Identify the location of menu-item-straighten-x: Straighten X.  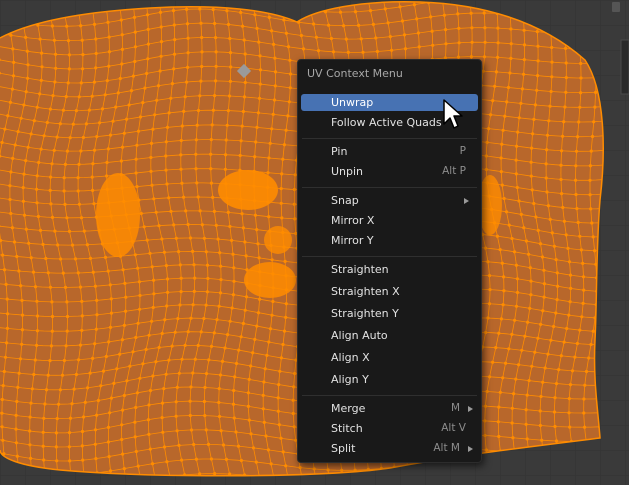
(389, 291).